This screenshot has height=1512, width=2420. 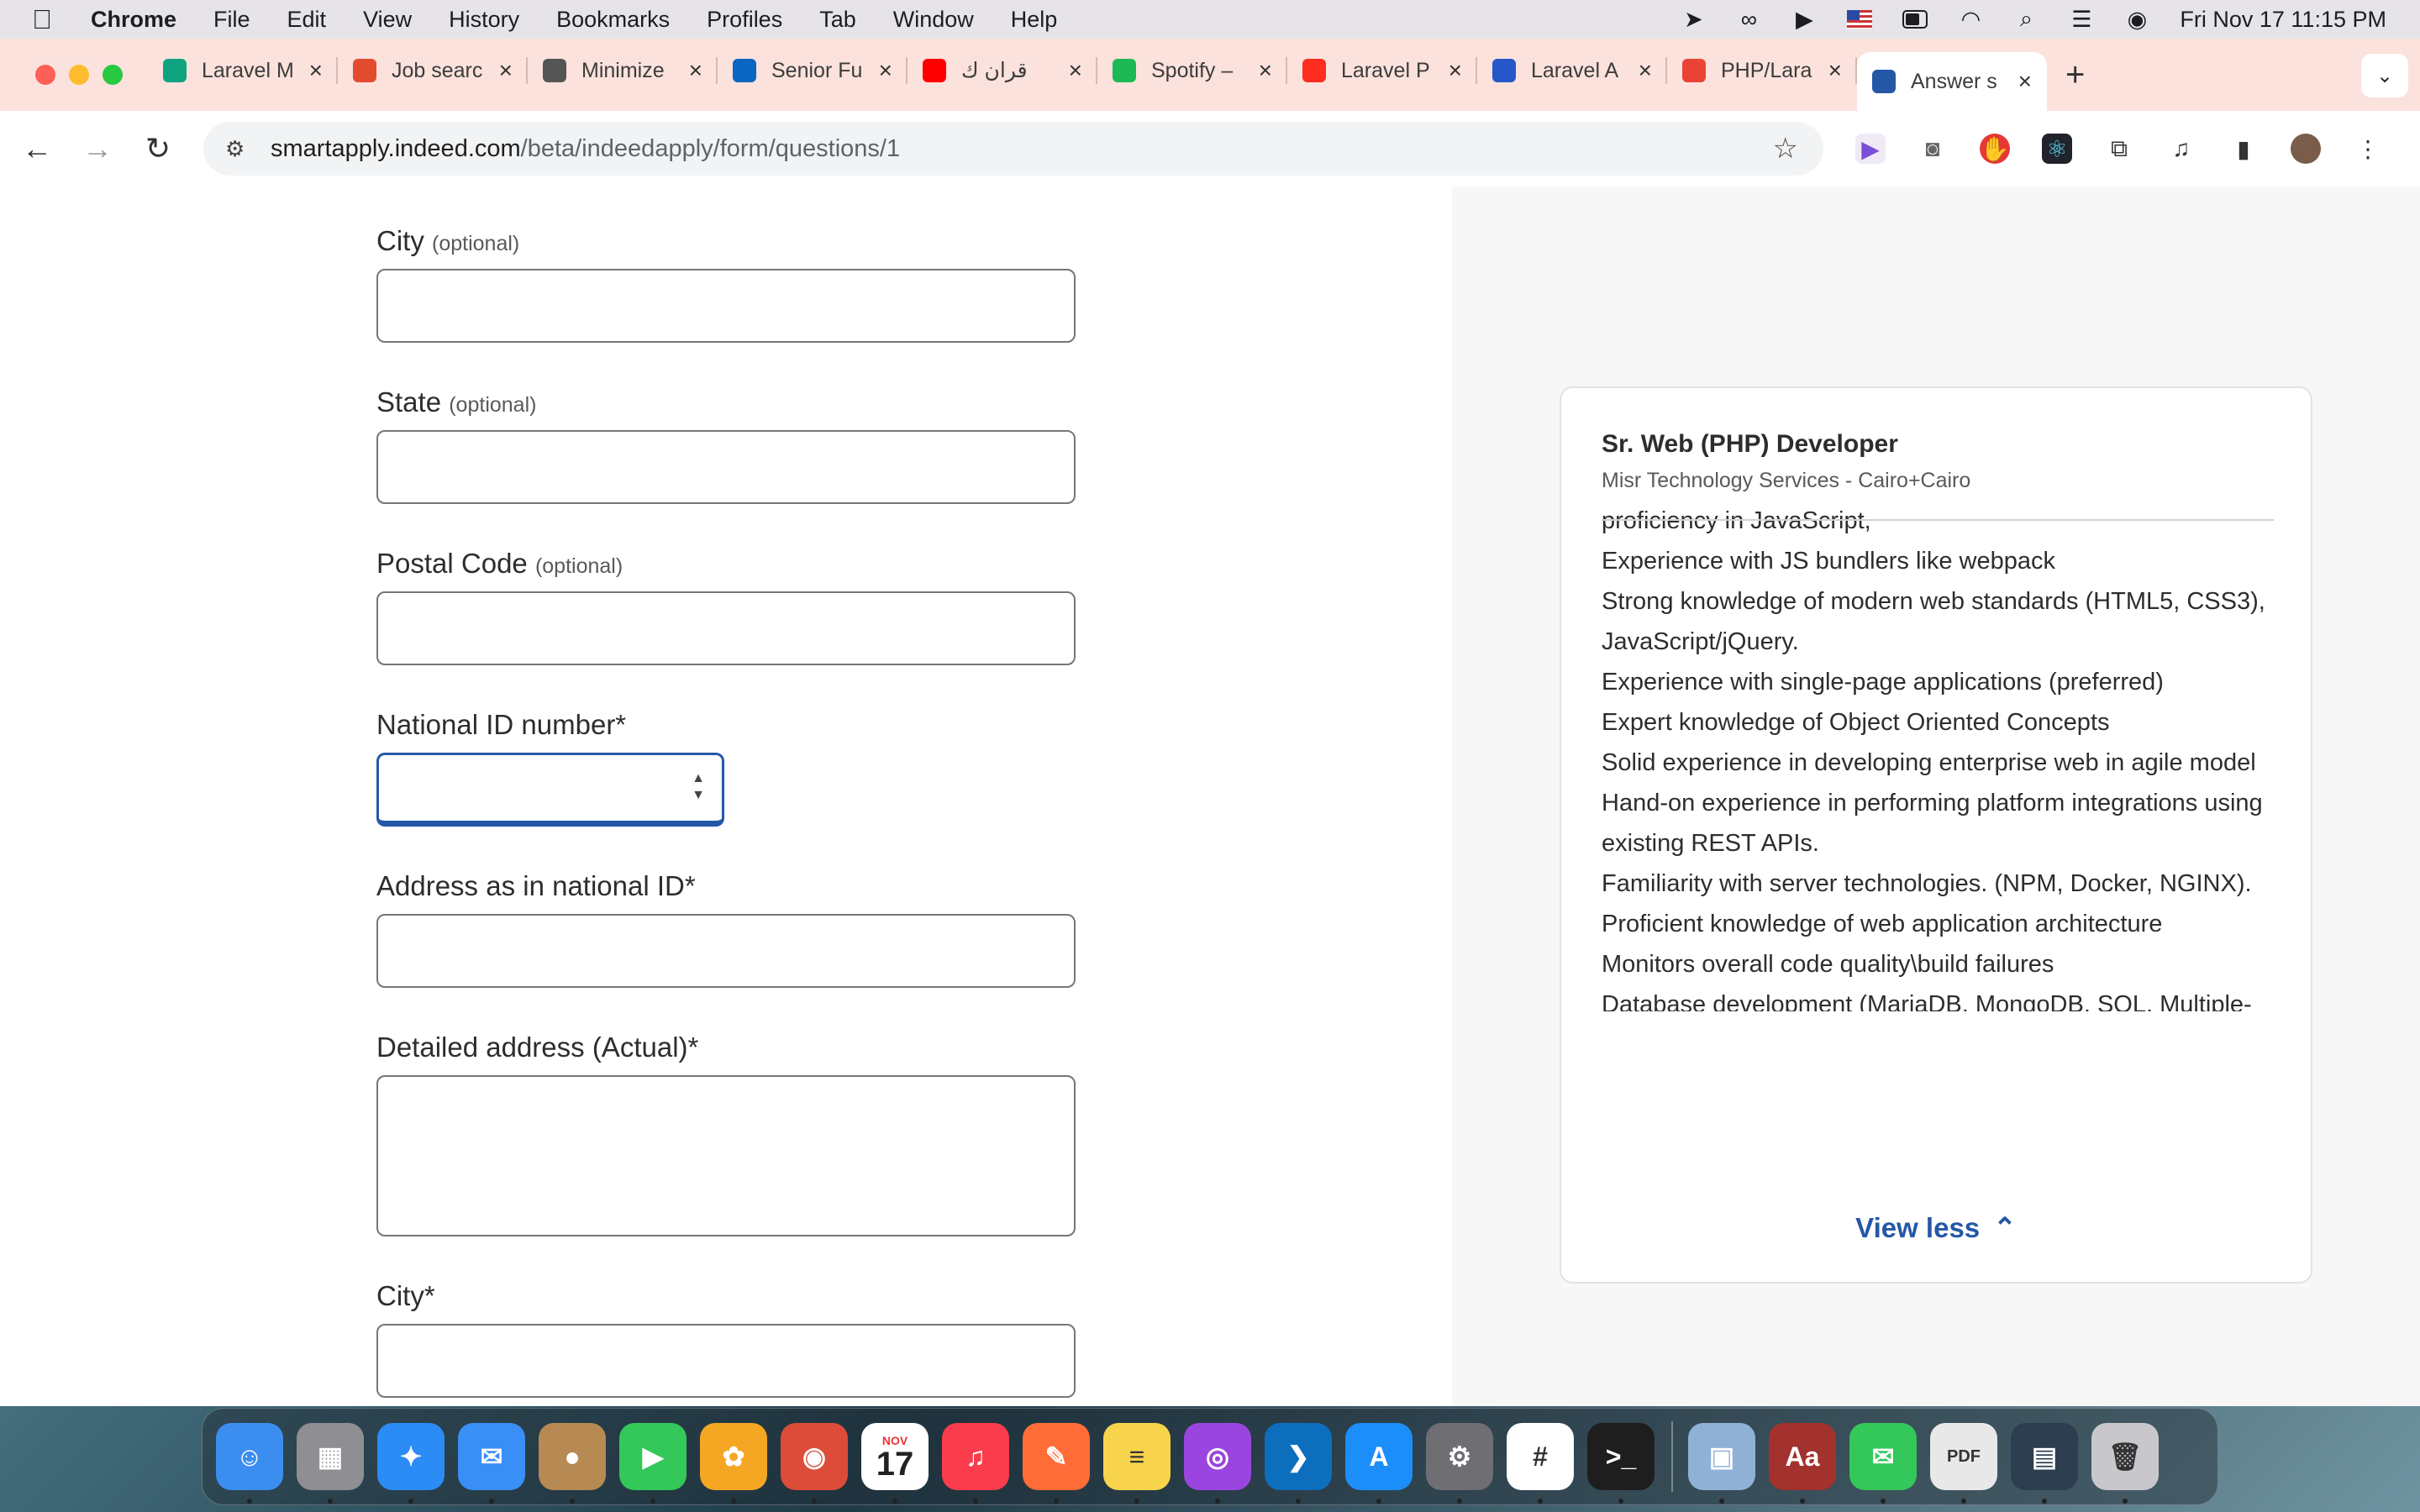 I want to click on screenshot-stack-icon: ▤, so click(x=2044, y=1463).